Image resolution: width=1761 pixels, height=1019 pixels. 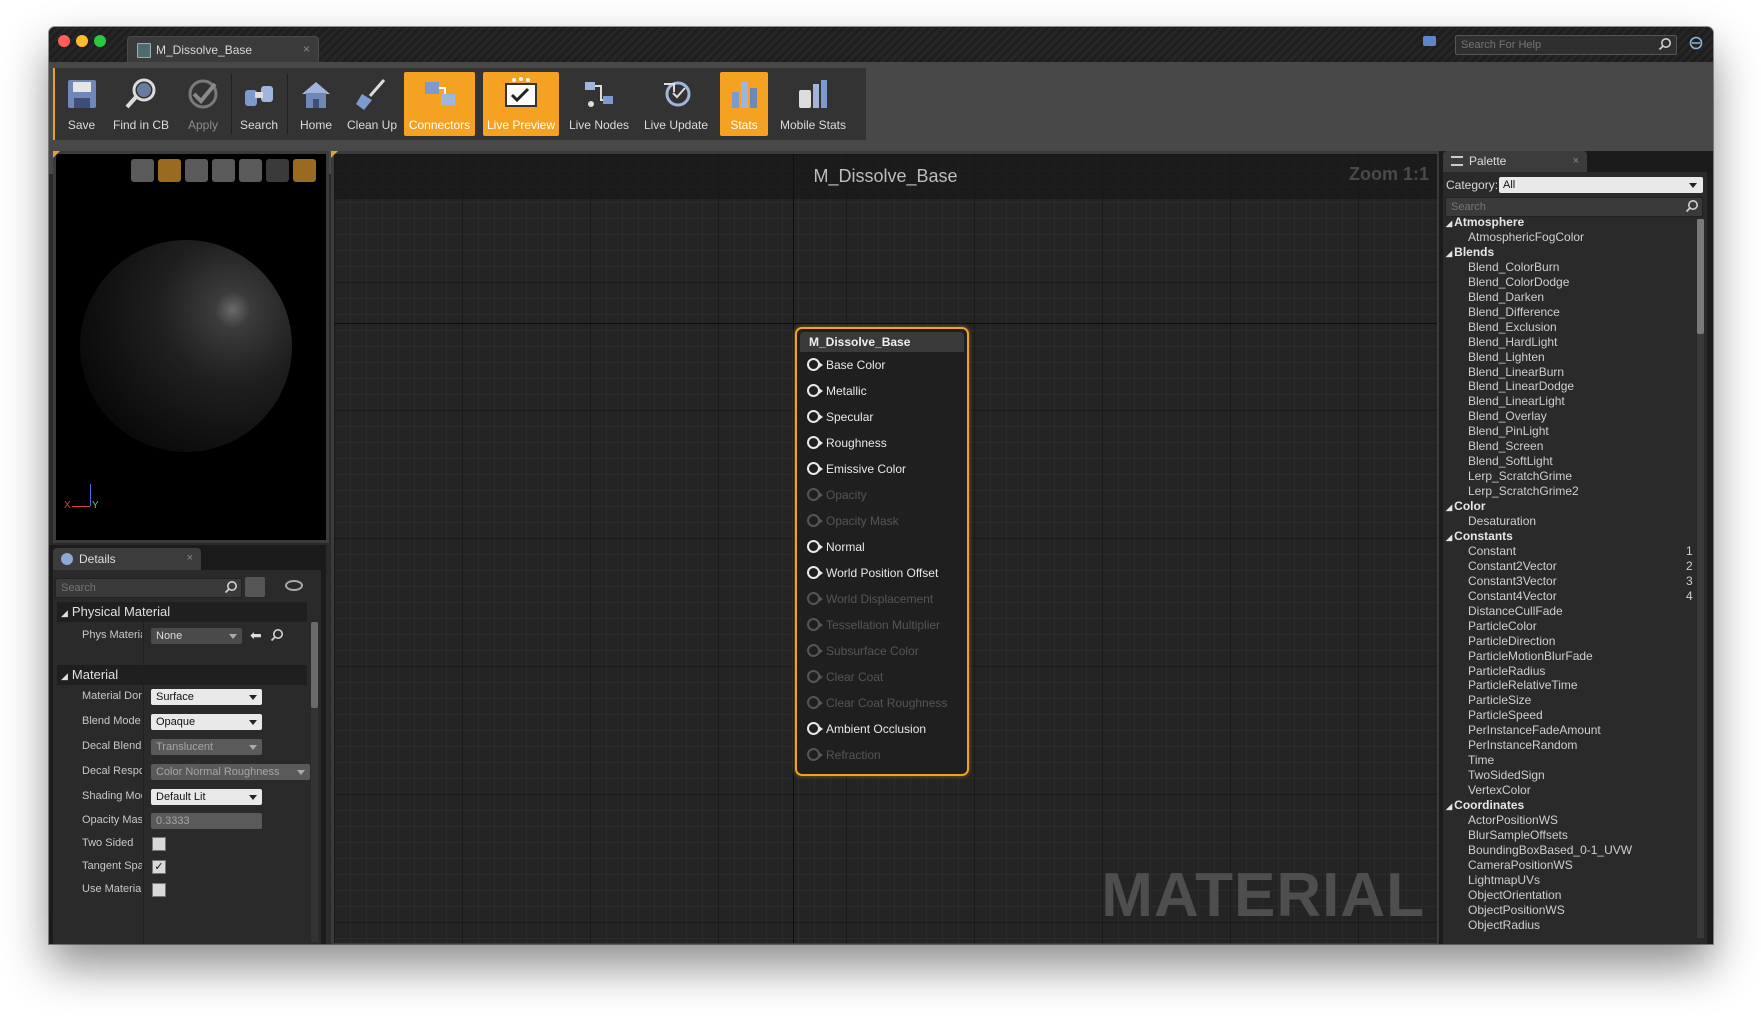 What do you see at coordinates (1514, 895) in the screenshot?
I see `palette-item: ObjectOrientation` at bounding box center [1514, 895].